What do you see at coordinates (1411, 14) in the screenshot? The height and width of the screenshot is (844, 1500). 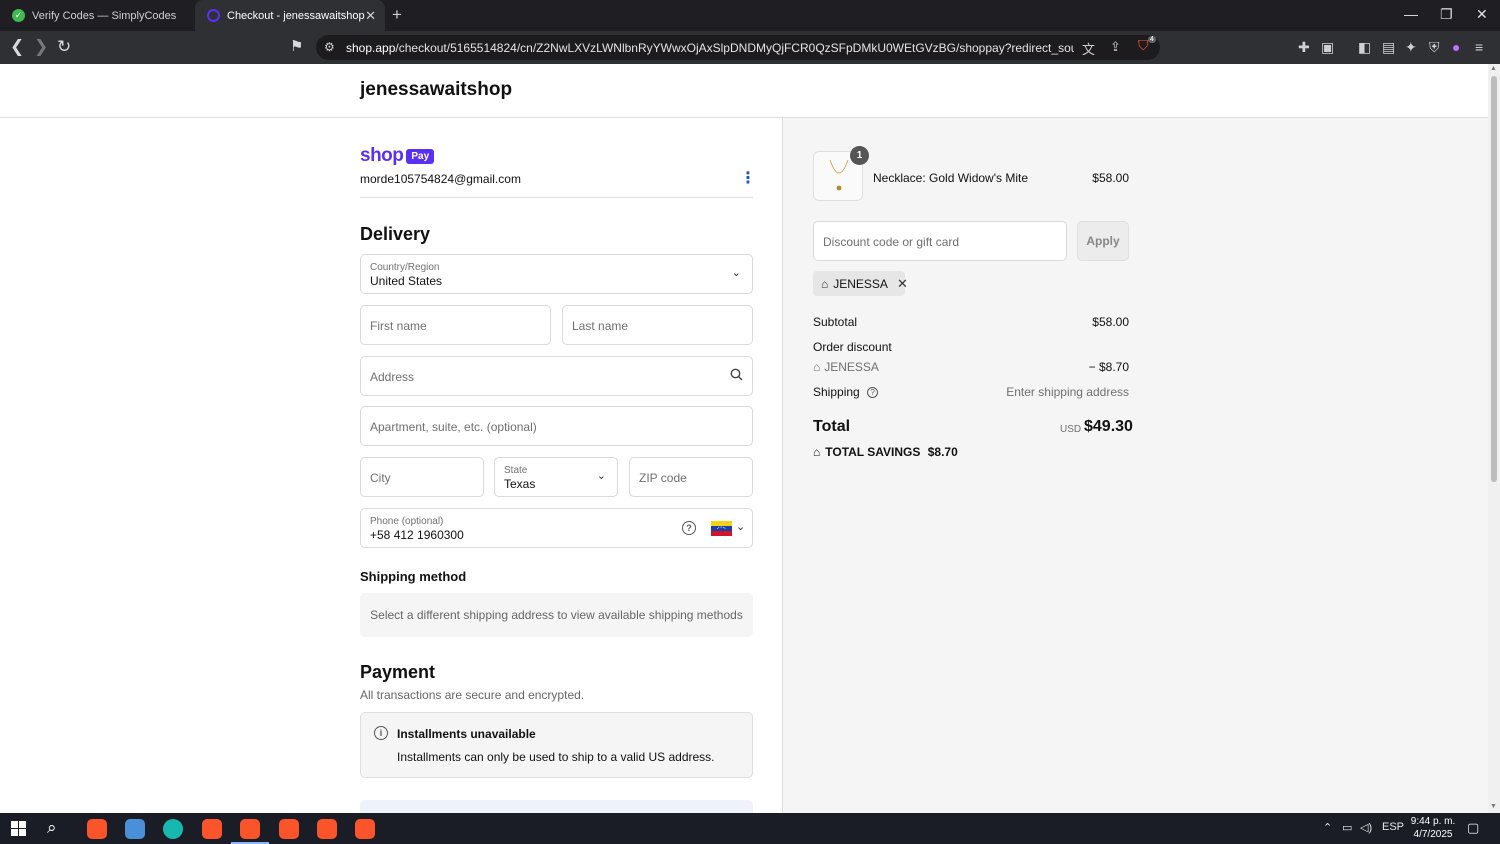 I see `minimize-icon: —` at bounding box center [1411, 14].